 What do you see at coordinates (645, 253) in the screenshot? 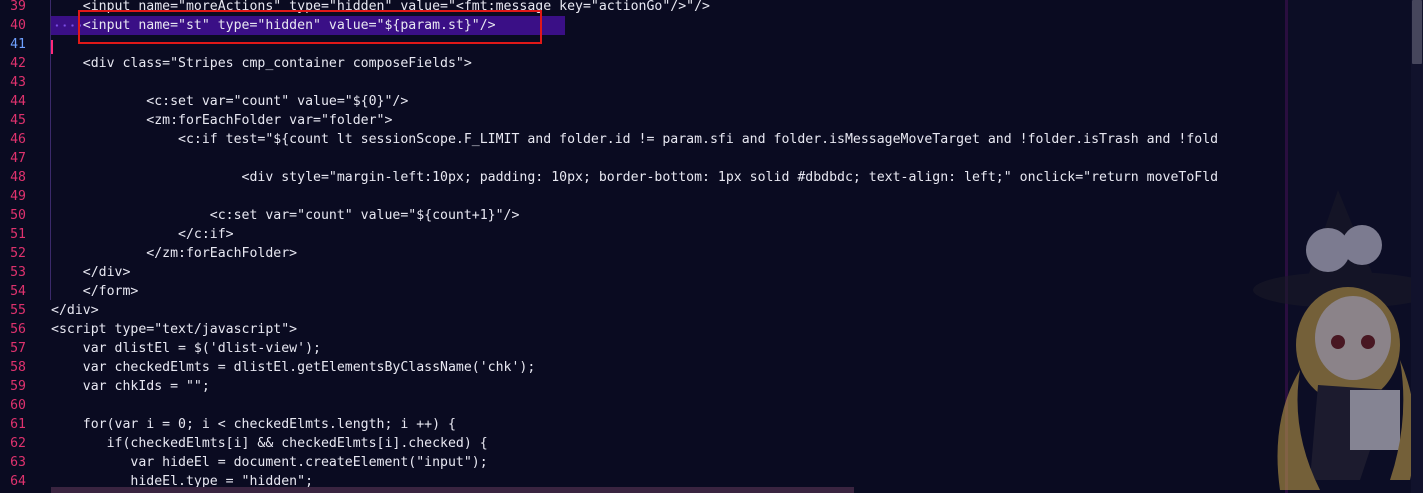
I see `code-line: 52 </zm:forEachFolder>` at bounding box center [645, 253].